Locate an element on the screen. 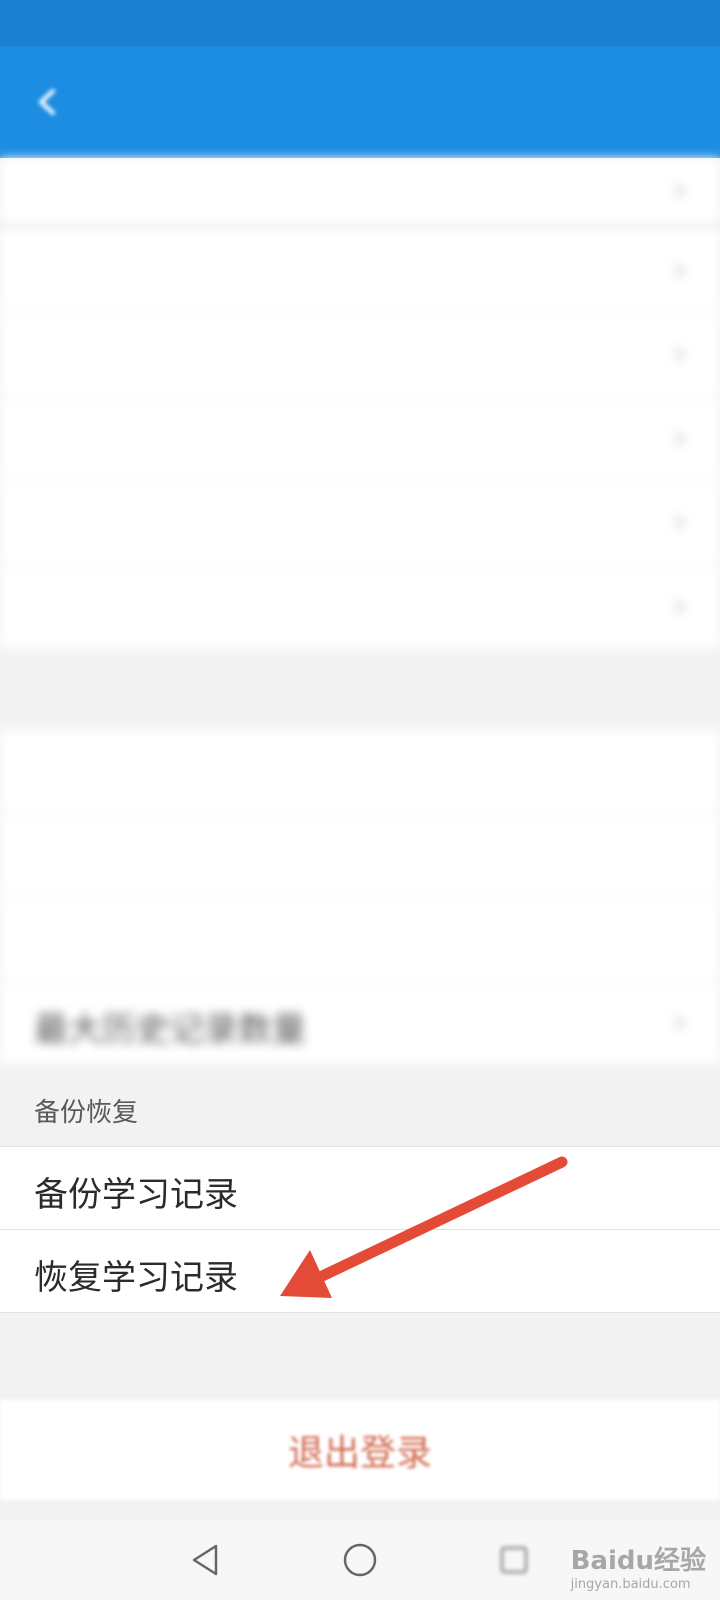 This screenshot has height=1600, width=720. backup-records-row: 备份学习记录 is located at coordinates (360, 1188).